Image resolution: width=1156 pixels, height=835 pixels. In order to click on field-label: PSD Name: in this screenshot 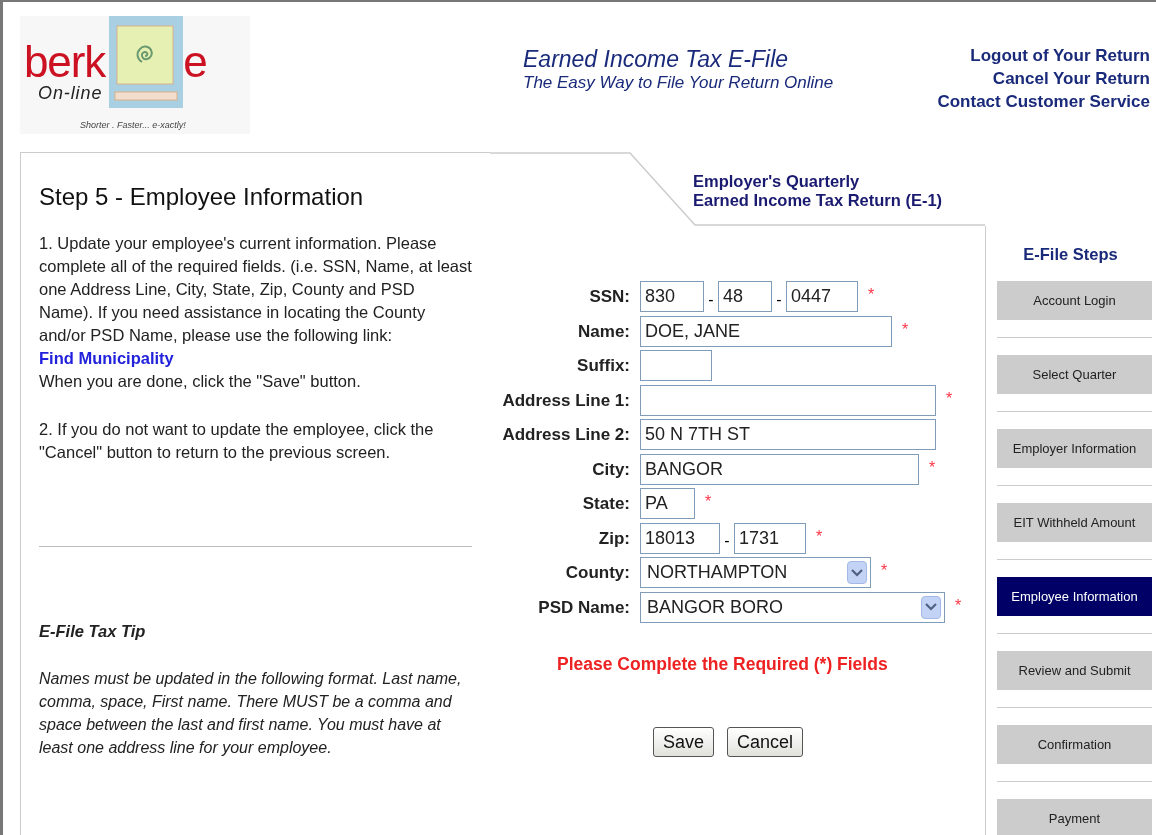, I will do `click(584, 607)`.